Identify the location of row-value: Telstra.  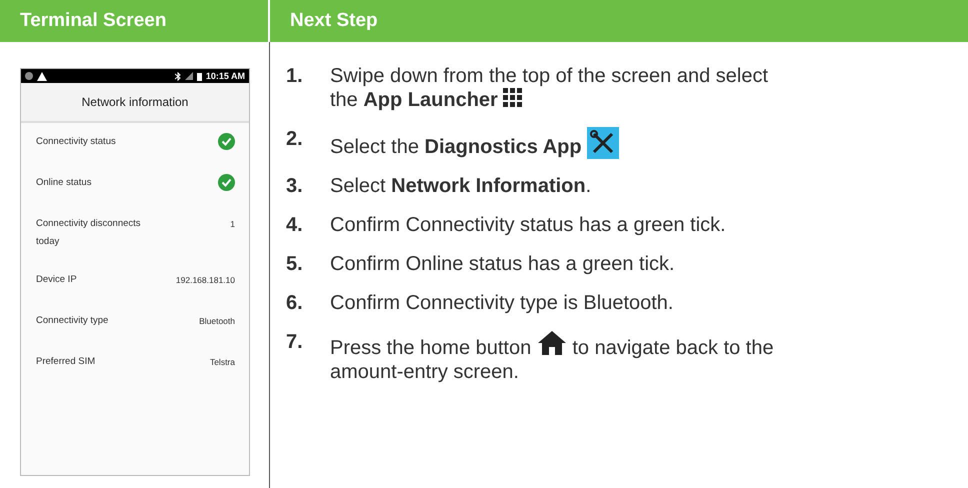
(222, 362).